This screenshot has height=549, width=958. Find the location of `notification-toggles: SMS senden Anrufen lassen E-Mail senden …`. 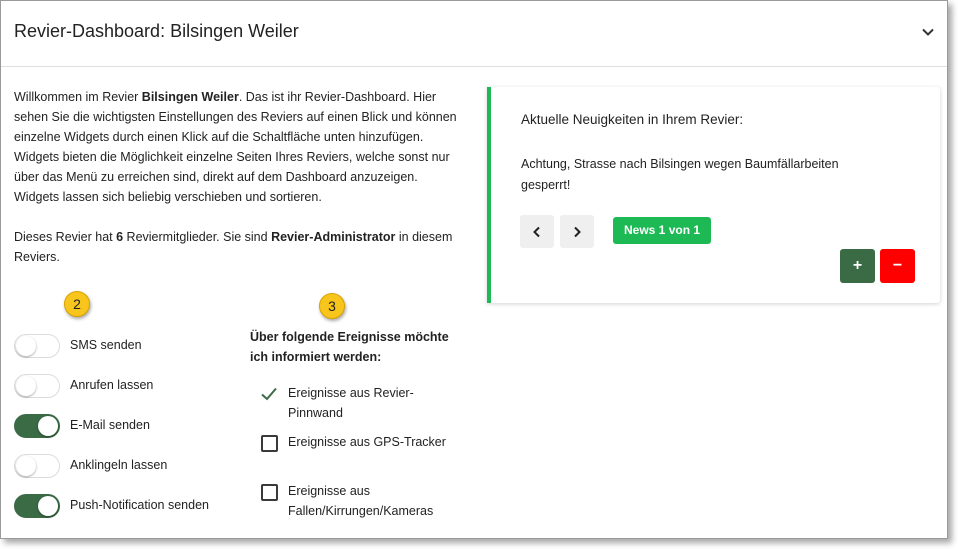

notification-toggles: SMS senden Anrufen lassen E-Mail senden … is located at coordinates (129, 434).